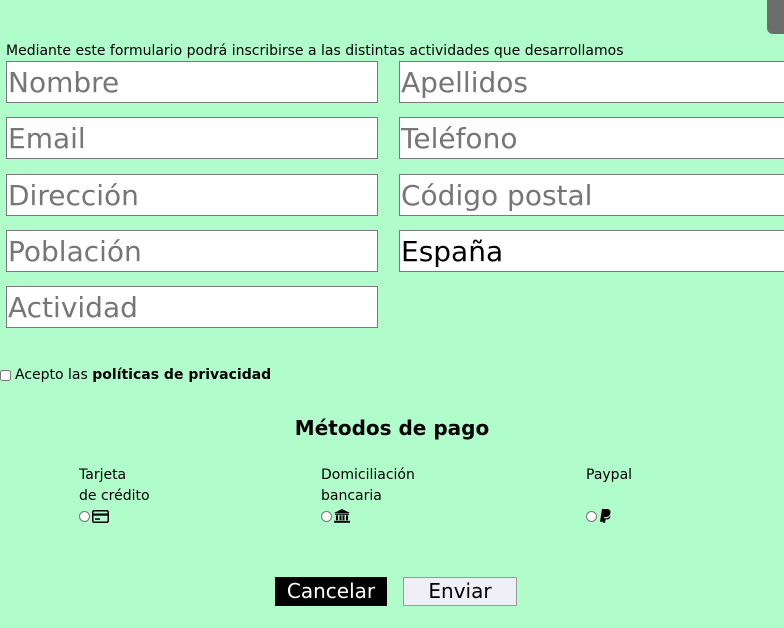 This screenshot has height=628, width=784. Describe the element at coordinates (460, 591) in the screenshot. I see `send-button: Enviar` at that location.